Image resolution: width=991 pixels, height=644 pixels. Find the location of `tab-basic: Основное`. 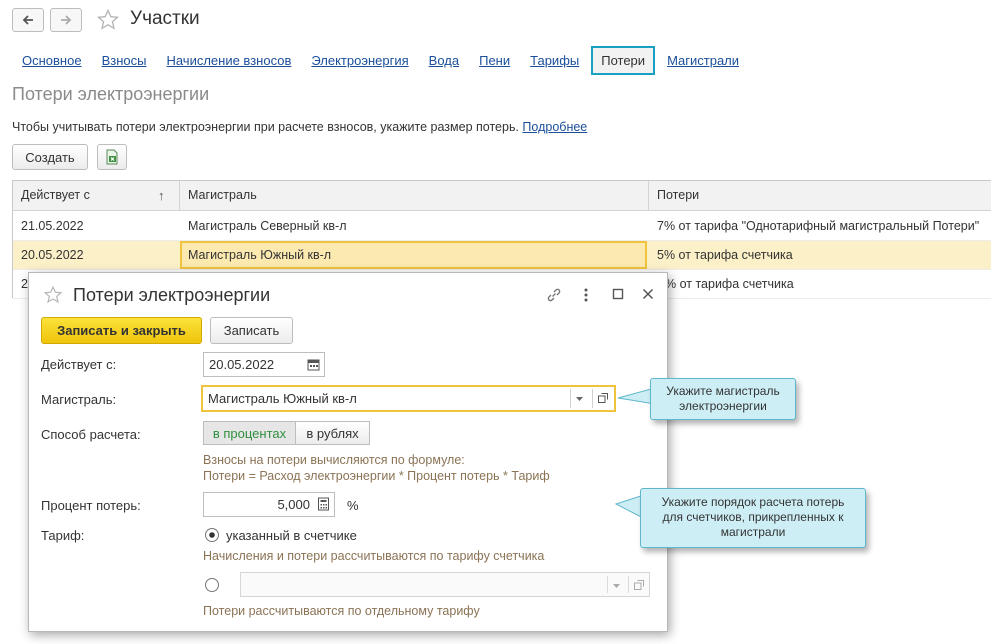

tab-basic: Основное is located at coordinates (52, 60).